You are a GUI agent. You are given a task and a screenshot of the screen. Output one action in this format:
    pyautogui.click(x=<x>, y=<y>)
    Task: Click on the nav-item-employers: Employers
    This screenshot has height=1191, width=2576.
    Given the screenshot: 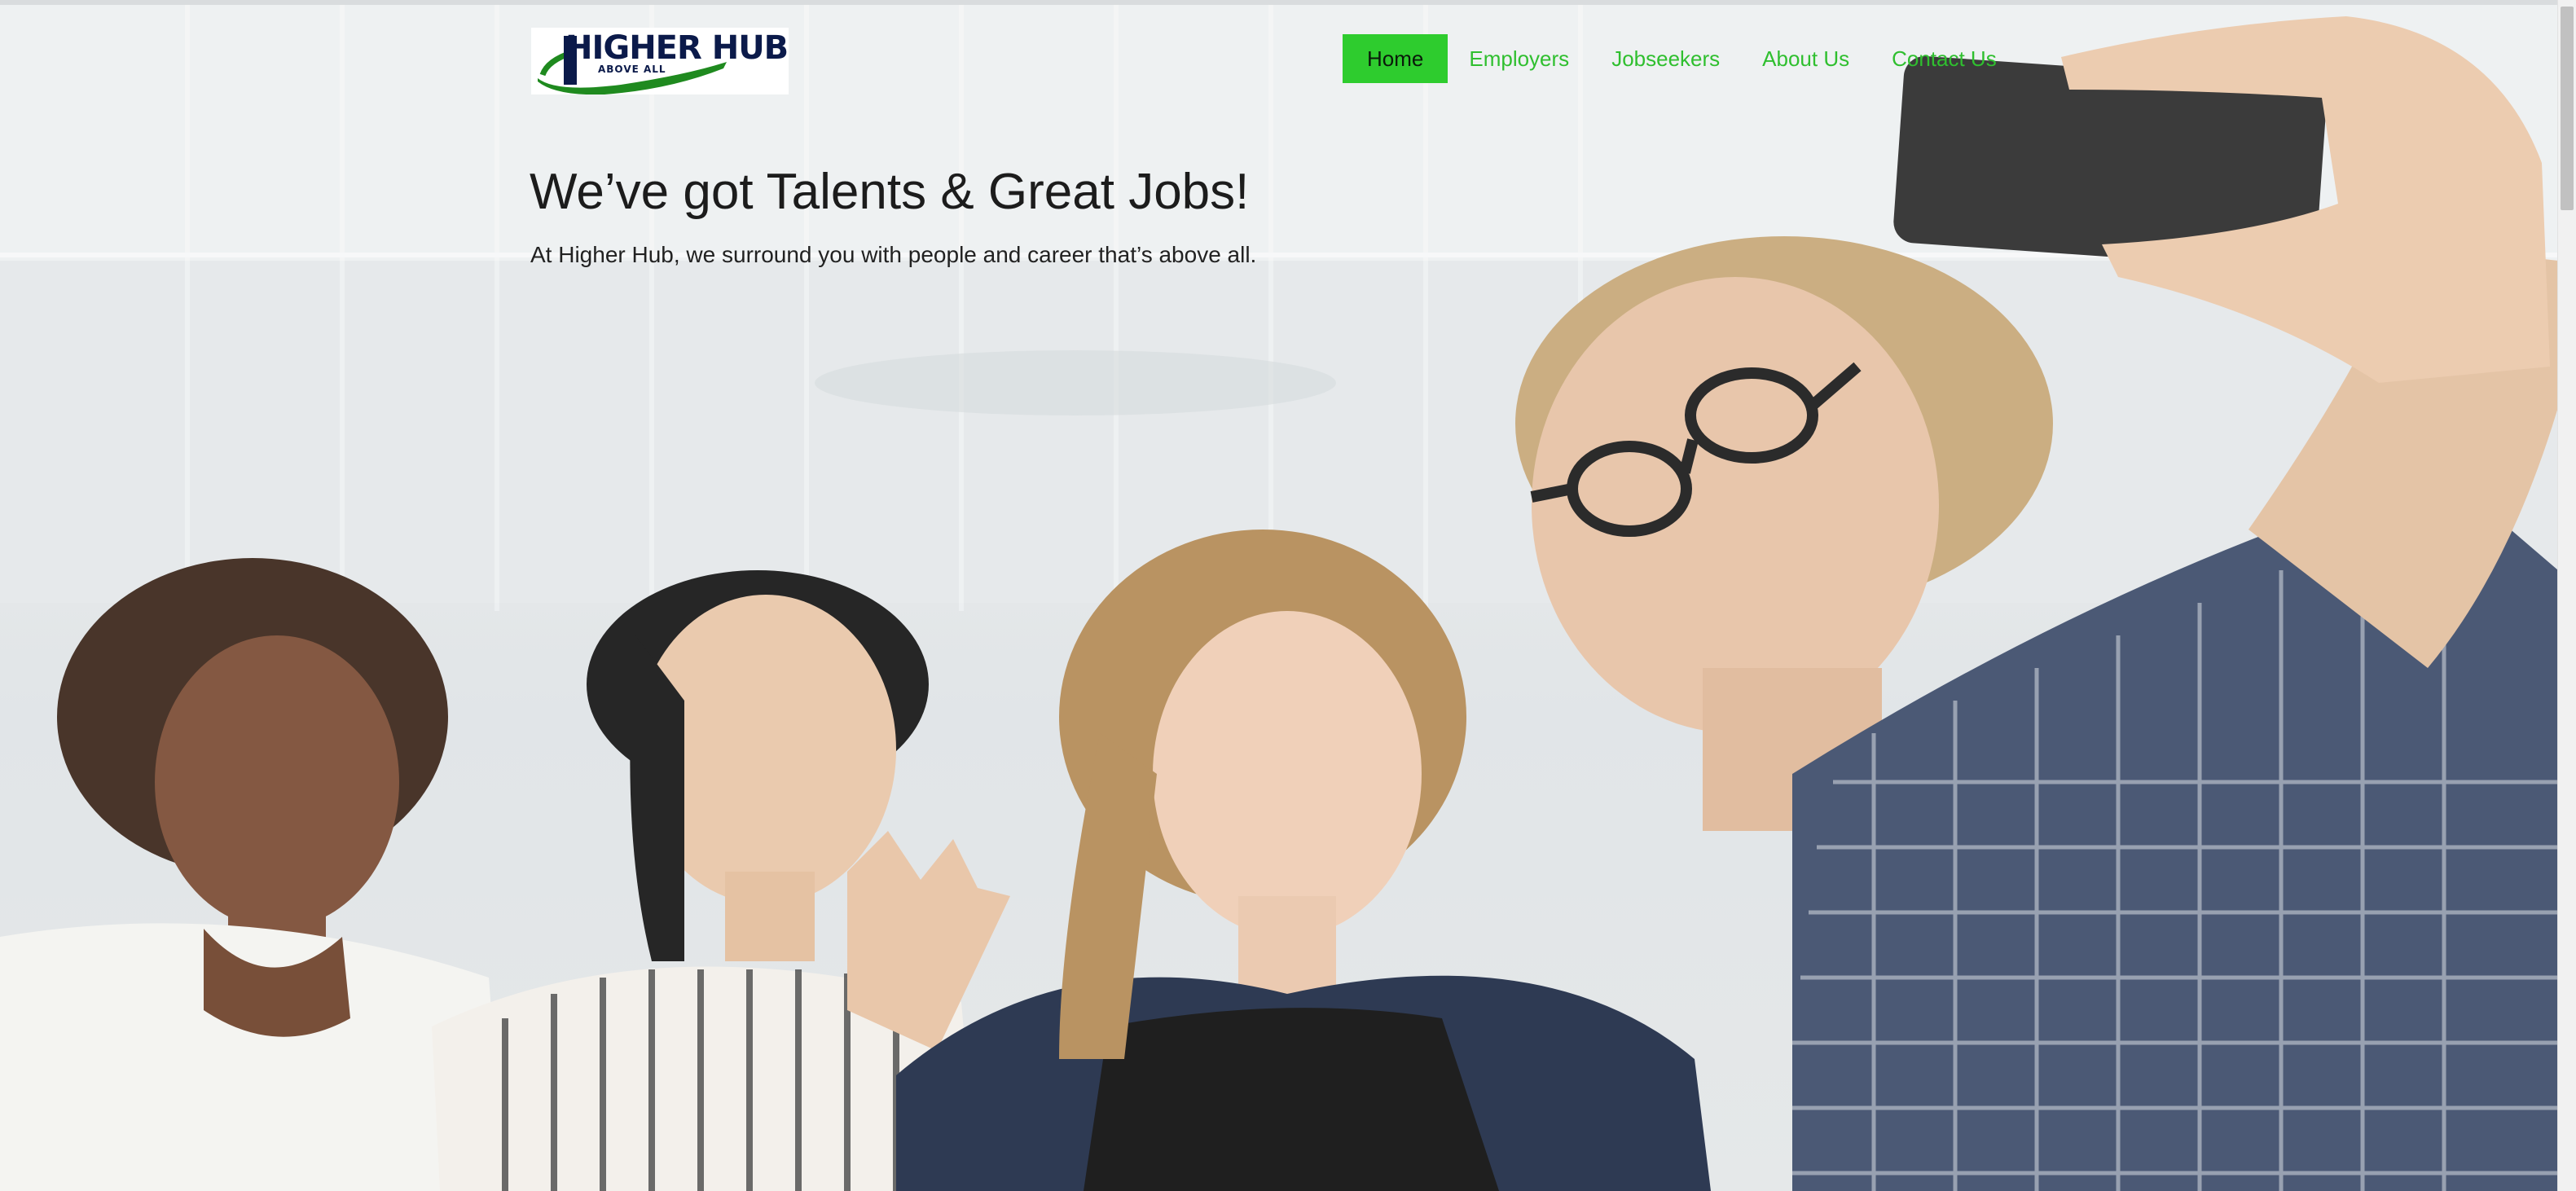 What is the action you would take?
    pyautogui.click(x=1519, y=58)
    